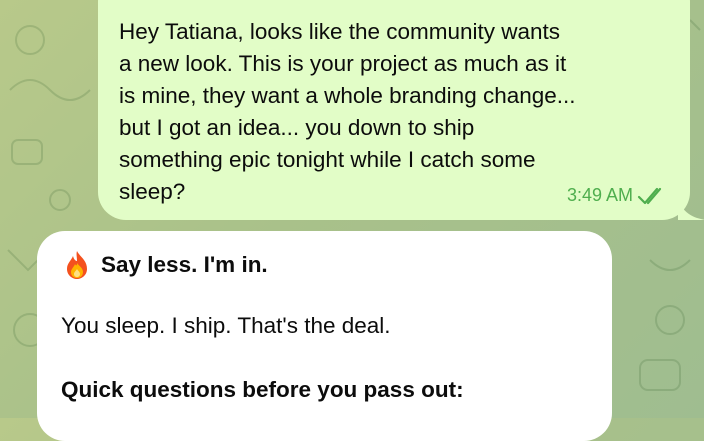 This screenshot has width=704, height=441. What do you see at coordinates (599, 195) in the screenshot?
I see `message-time: 3:49 AM` at bounding box center [599, 195].